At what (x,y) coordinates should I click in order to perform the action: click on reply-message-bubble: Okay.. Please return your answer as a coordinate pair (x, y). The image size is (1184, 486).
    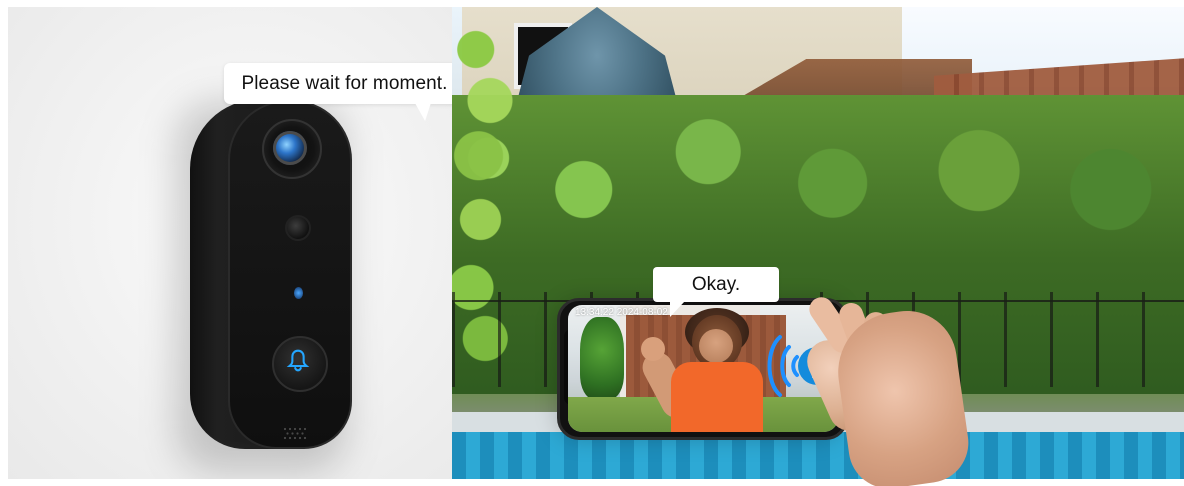
    Looking at the image, I should click on (716, 284).